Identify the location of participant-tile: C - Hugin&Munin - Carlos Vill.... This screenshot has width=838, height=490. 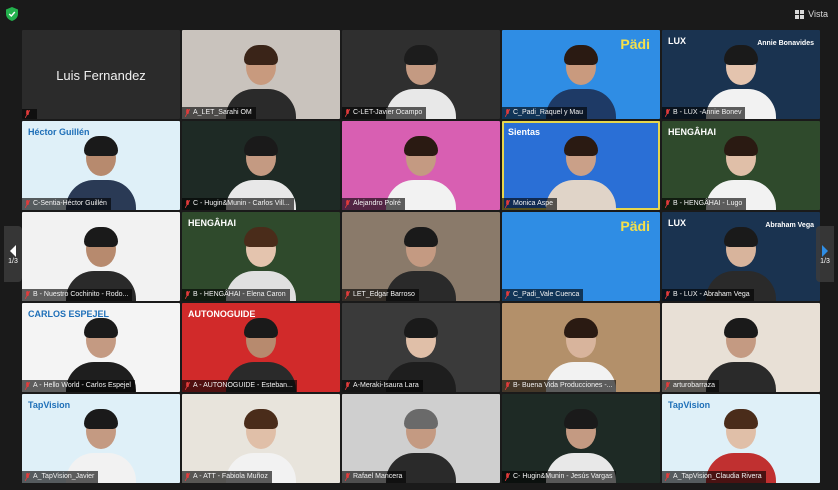
(261, 165).